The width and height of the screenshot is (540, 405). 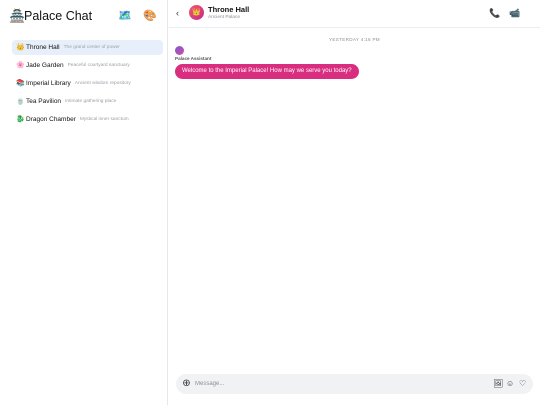 I want to click on app-title: Palace Chat, so click(x=58, y=16).